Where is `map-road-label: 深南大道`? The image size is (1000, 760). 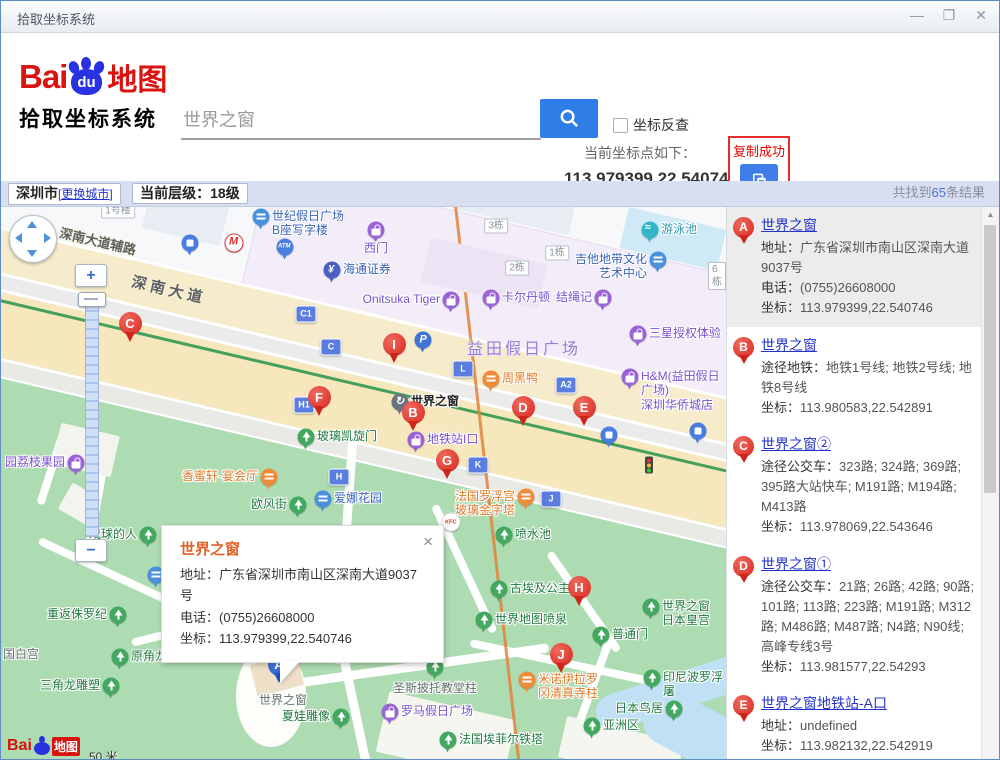 map-road-label: 深南大道 is located at coordinates (168, 290).